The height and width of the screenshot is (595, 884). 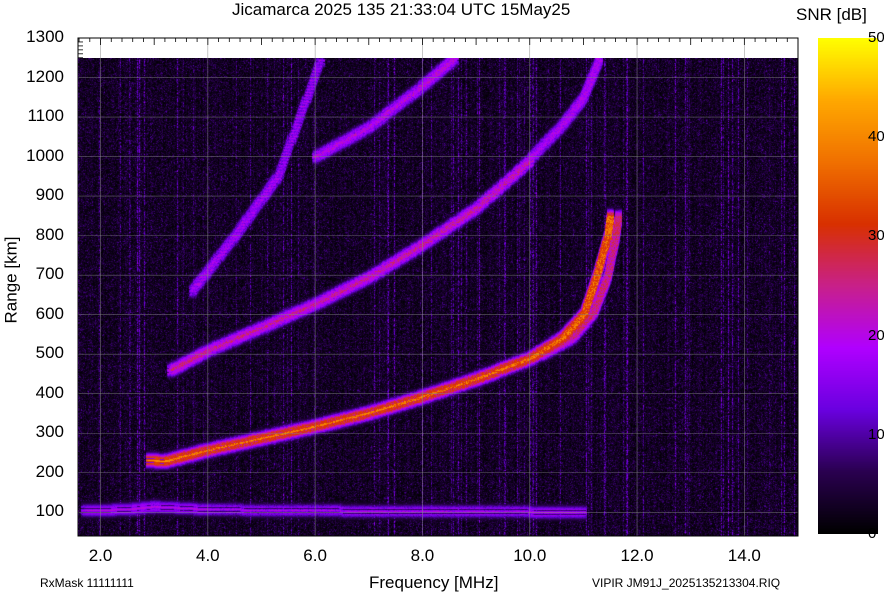 What do you see at coordinates (744, 555) in the screenshot?
I see `x-tick-label: 14.0` at bounding box center [744, 555].